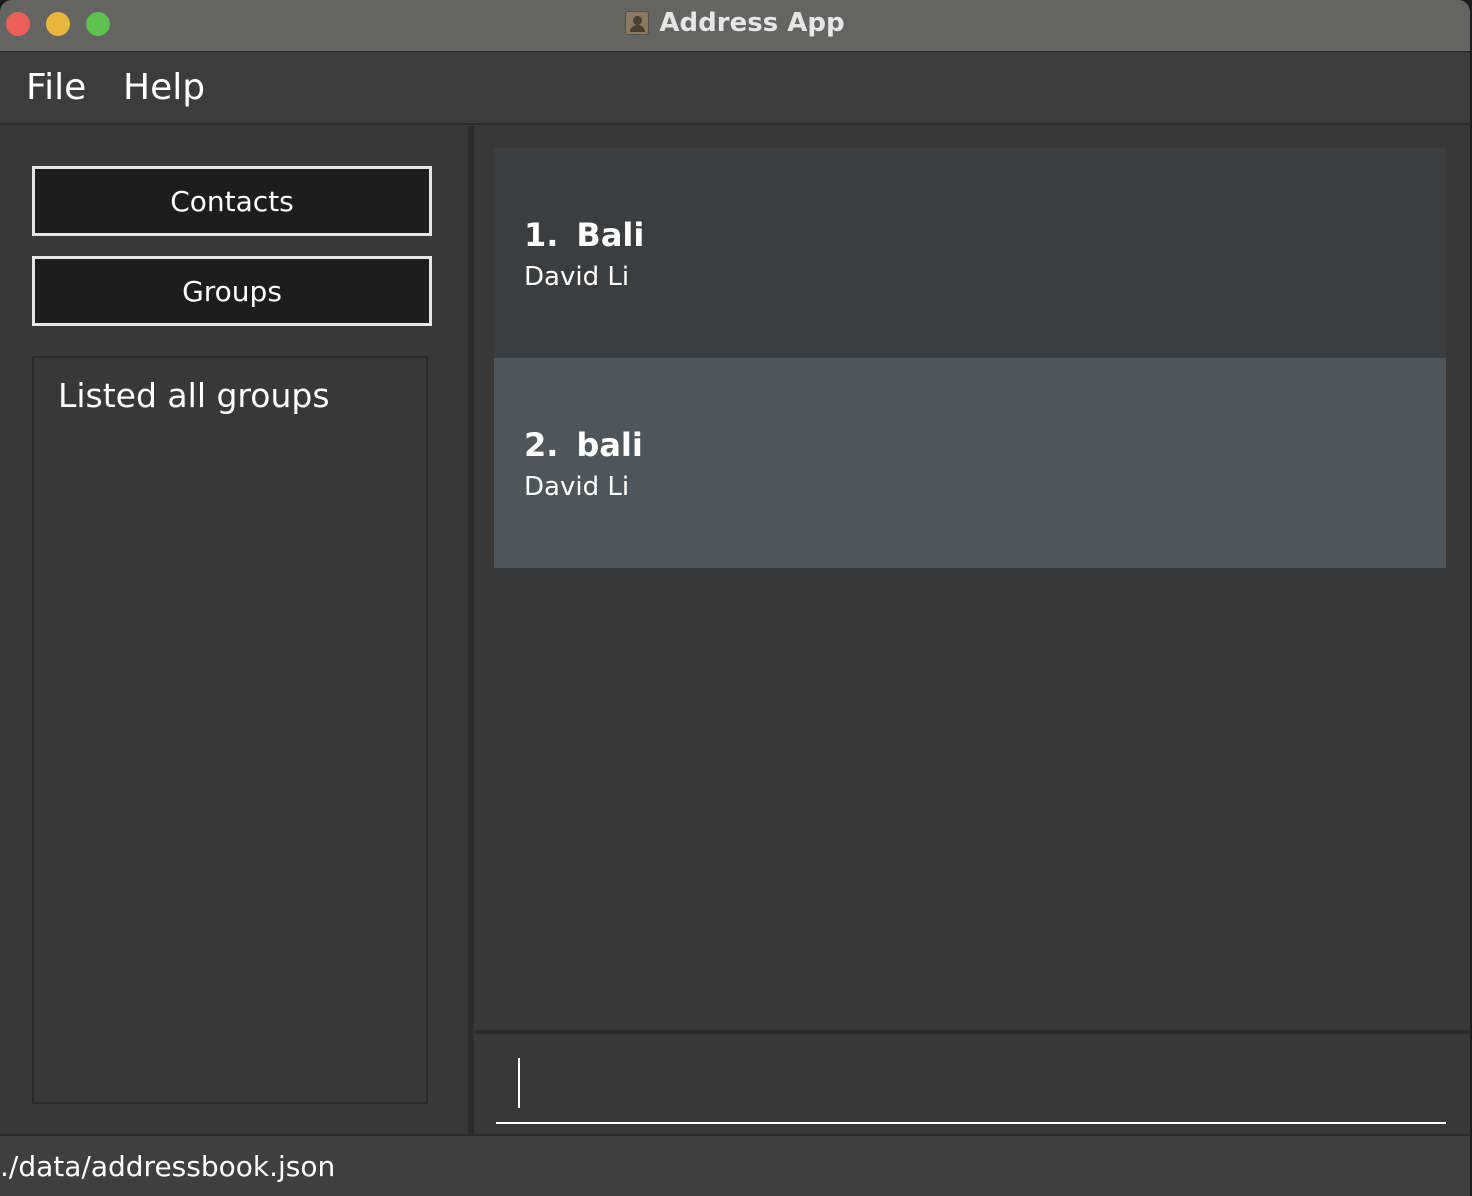 The width and height of the screenshot is (1472, 1196). I want to click on group-index: 2., so click(541, 445).